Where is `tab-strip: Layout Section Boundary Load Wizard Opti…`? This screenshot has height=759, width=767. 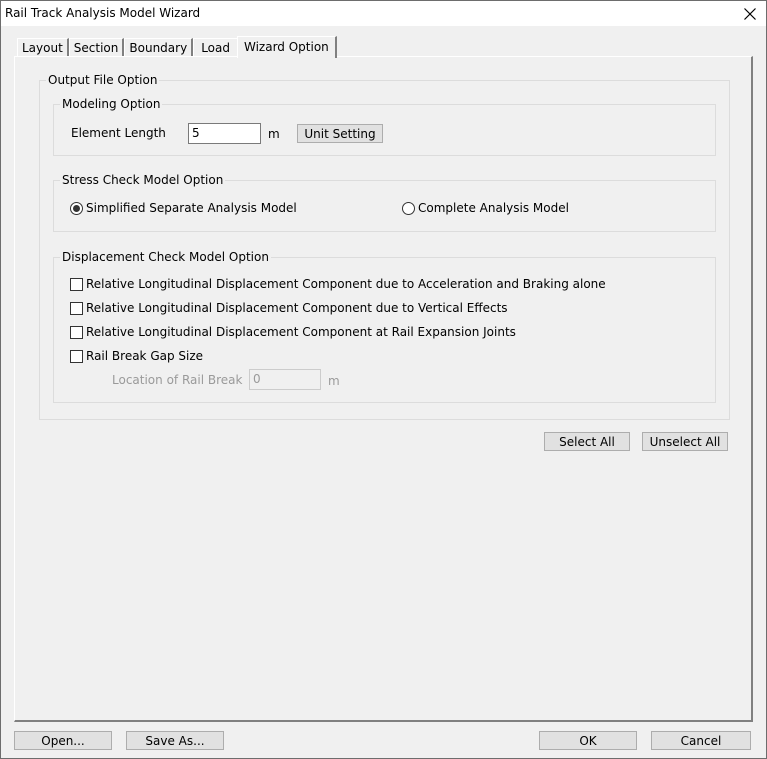
tab-strip: Layout Section Boundary Load Wizard Opti… is located at coordinates (177, 46).